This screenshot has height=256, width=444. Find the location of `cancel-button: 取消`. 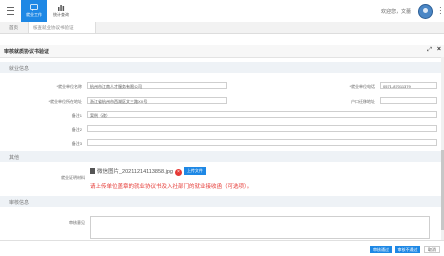

cancel-button: 取消 is located at coordinates (432, 249).